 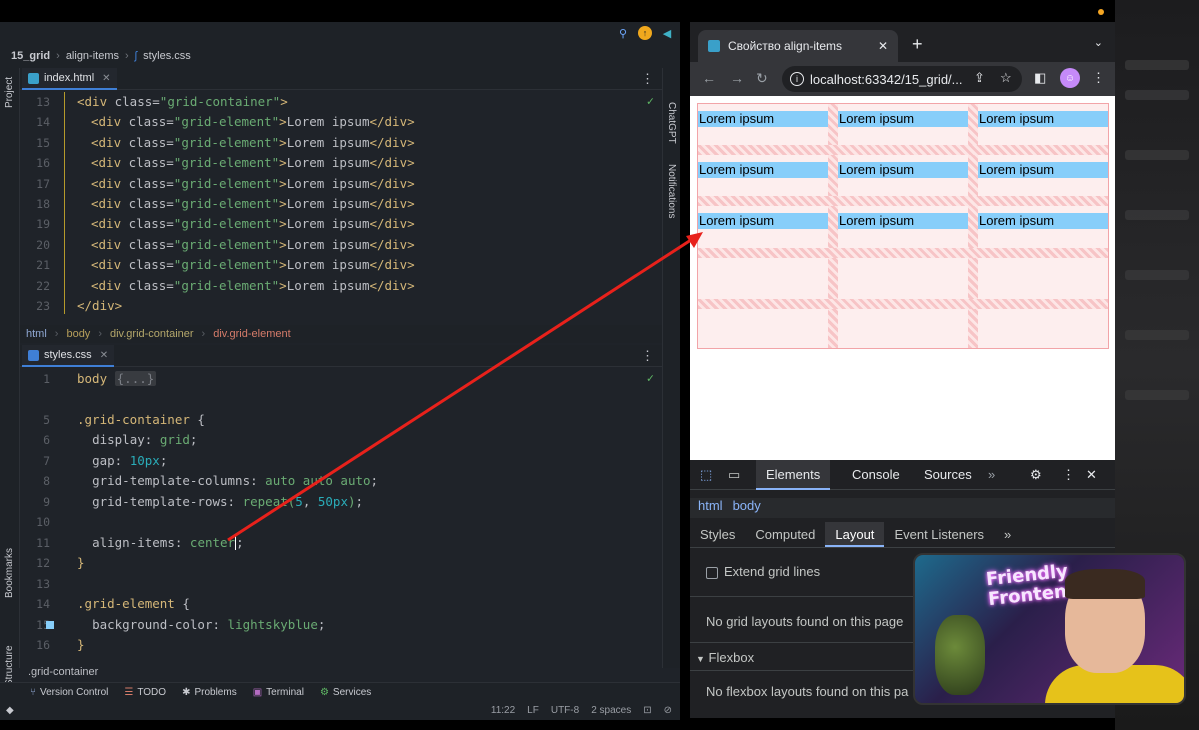 I want to click on todo-button: ☰ TODO, so click(x=145, y=692).